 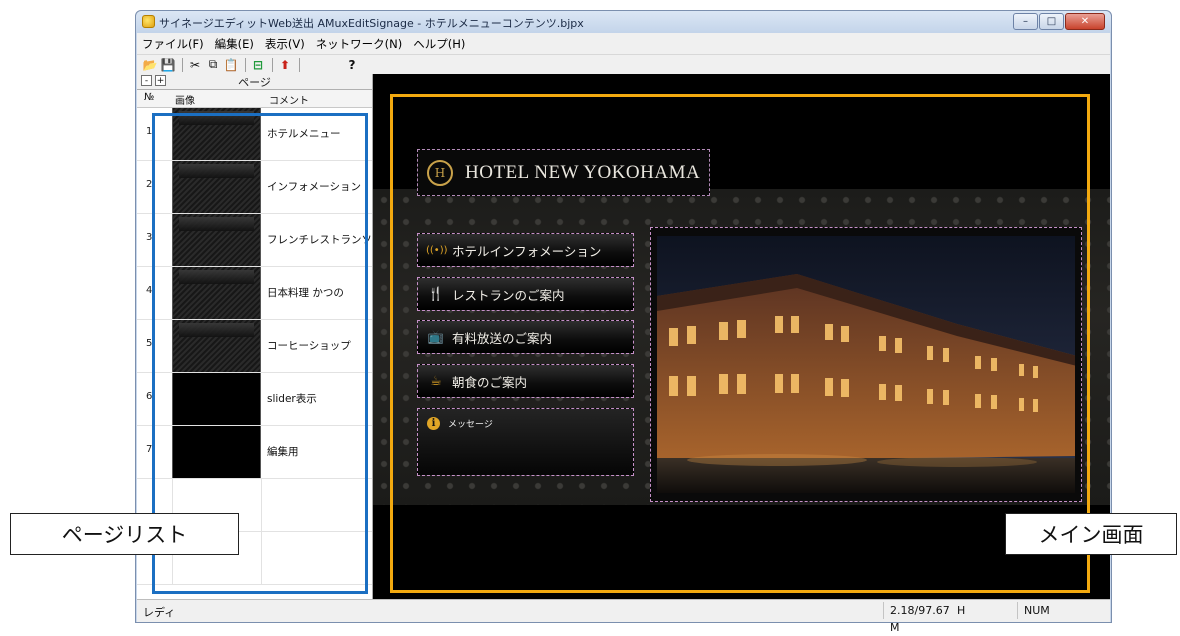 What do you see at coordinates (352, 65) in the screenshot?
I see `help-icon: ?` at bounding box center [352, 65].